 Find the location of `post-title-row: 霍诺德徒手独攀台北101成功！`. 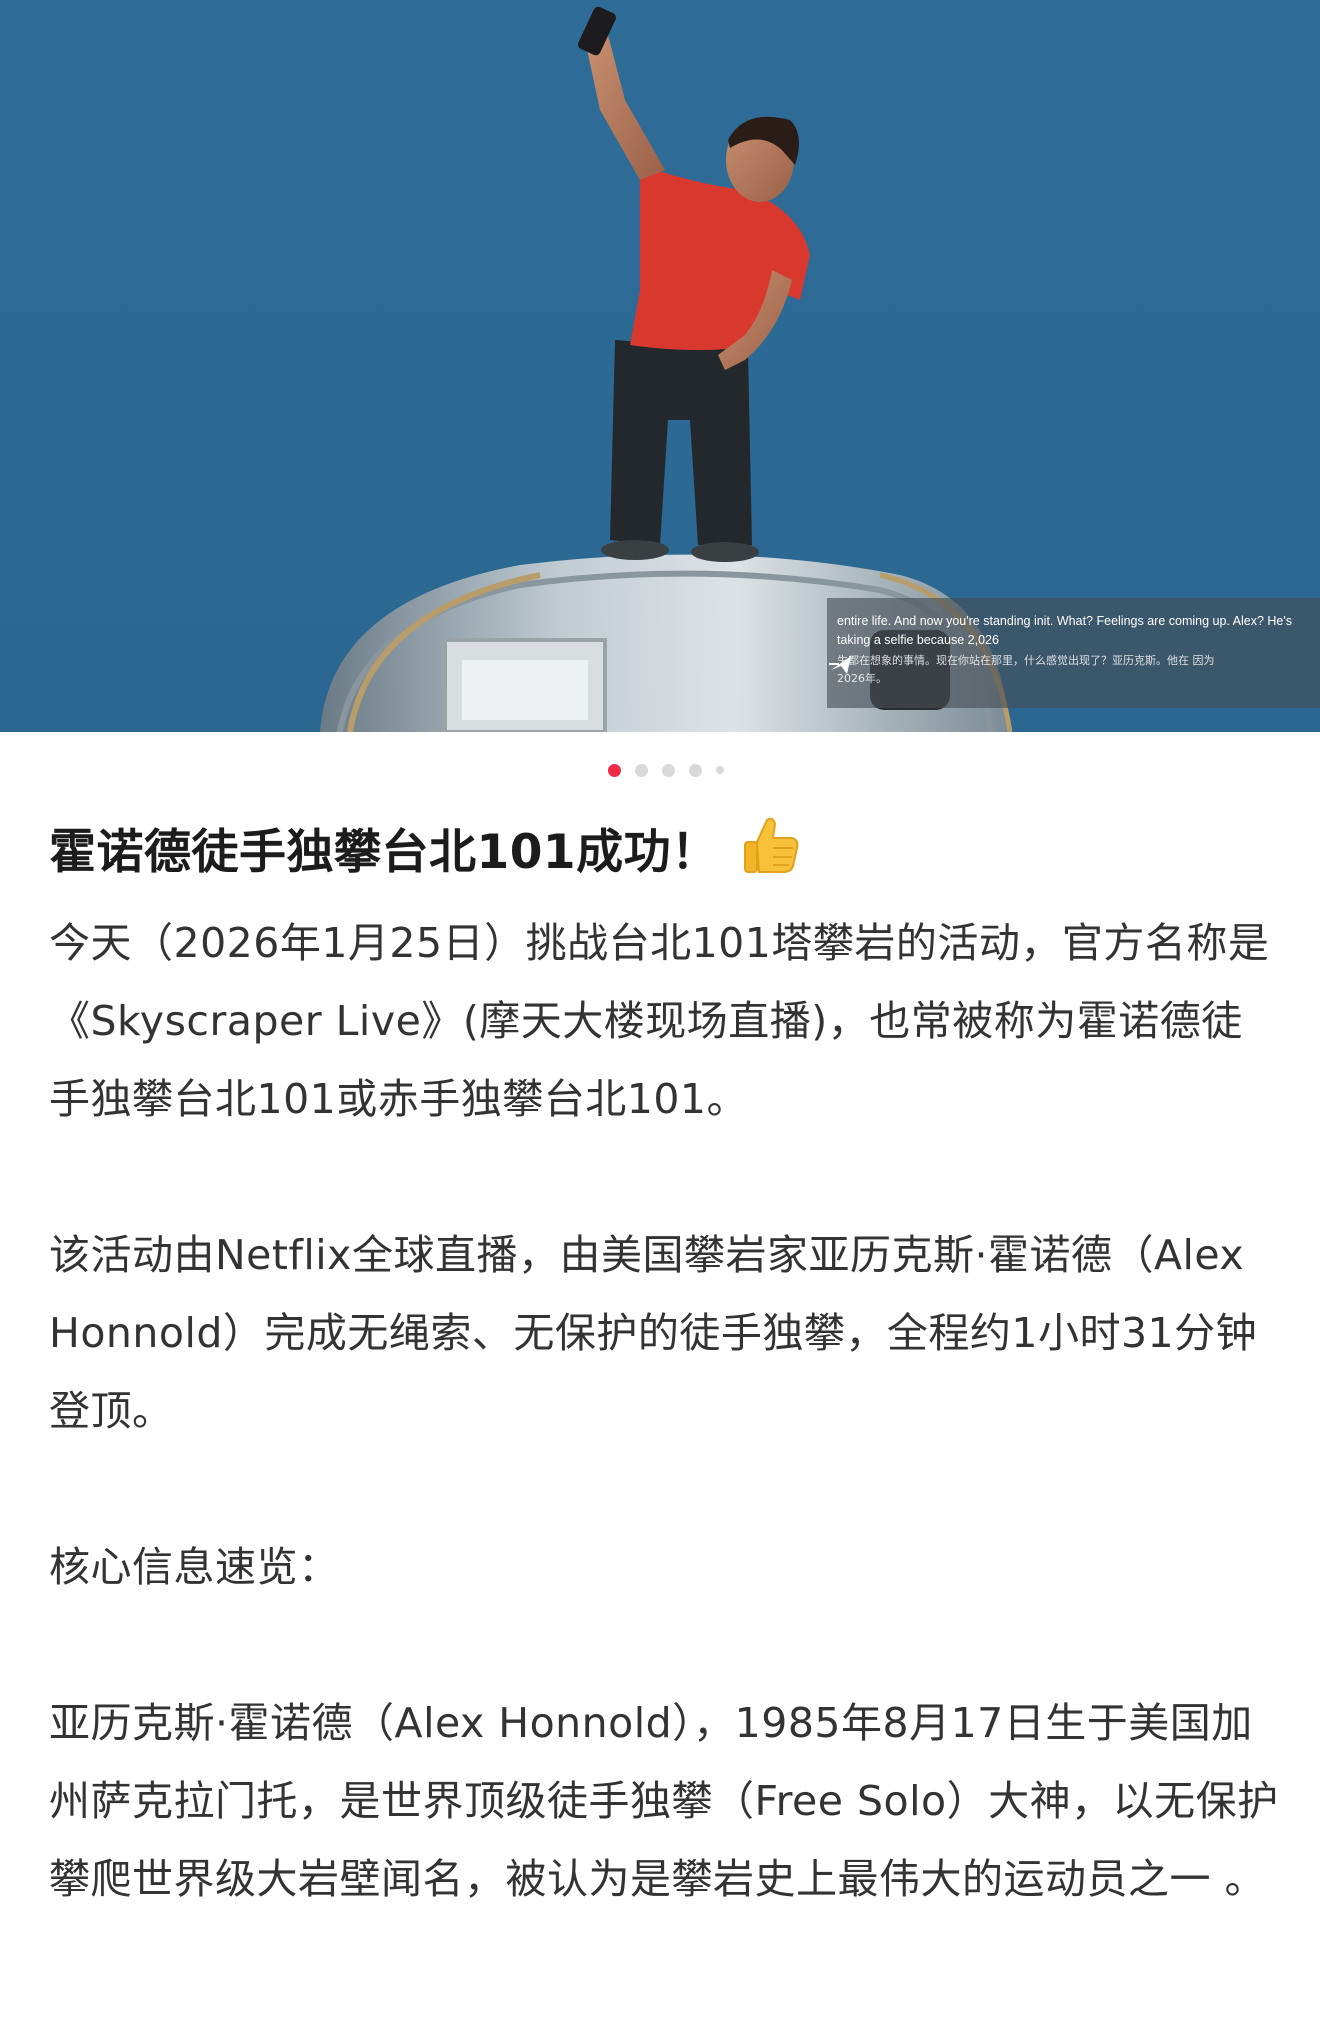

post-title-row: 霍诺德徒手独攀台北101成功！ is located at coordinates (664, 850).